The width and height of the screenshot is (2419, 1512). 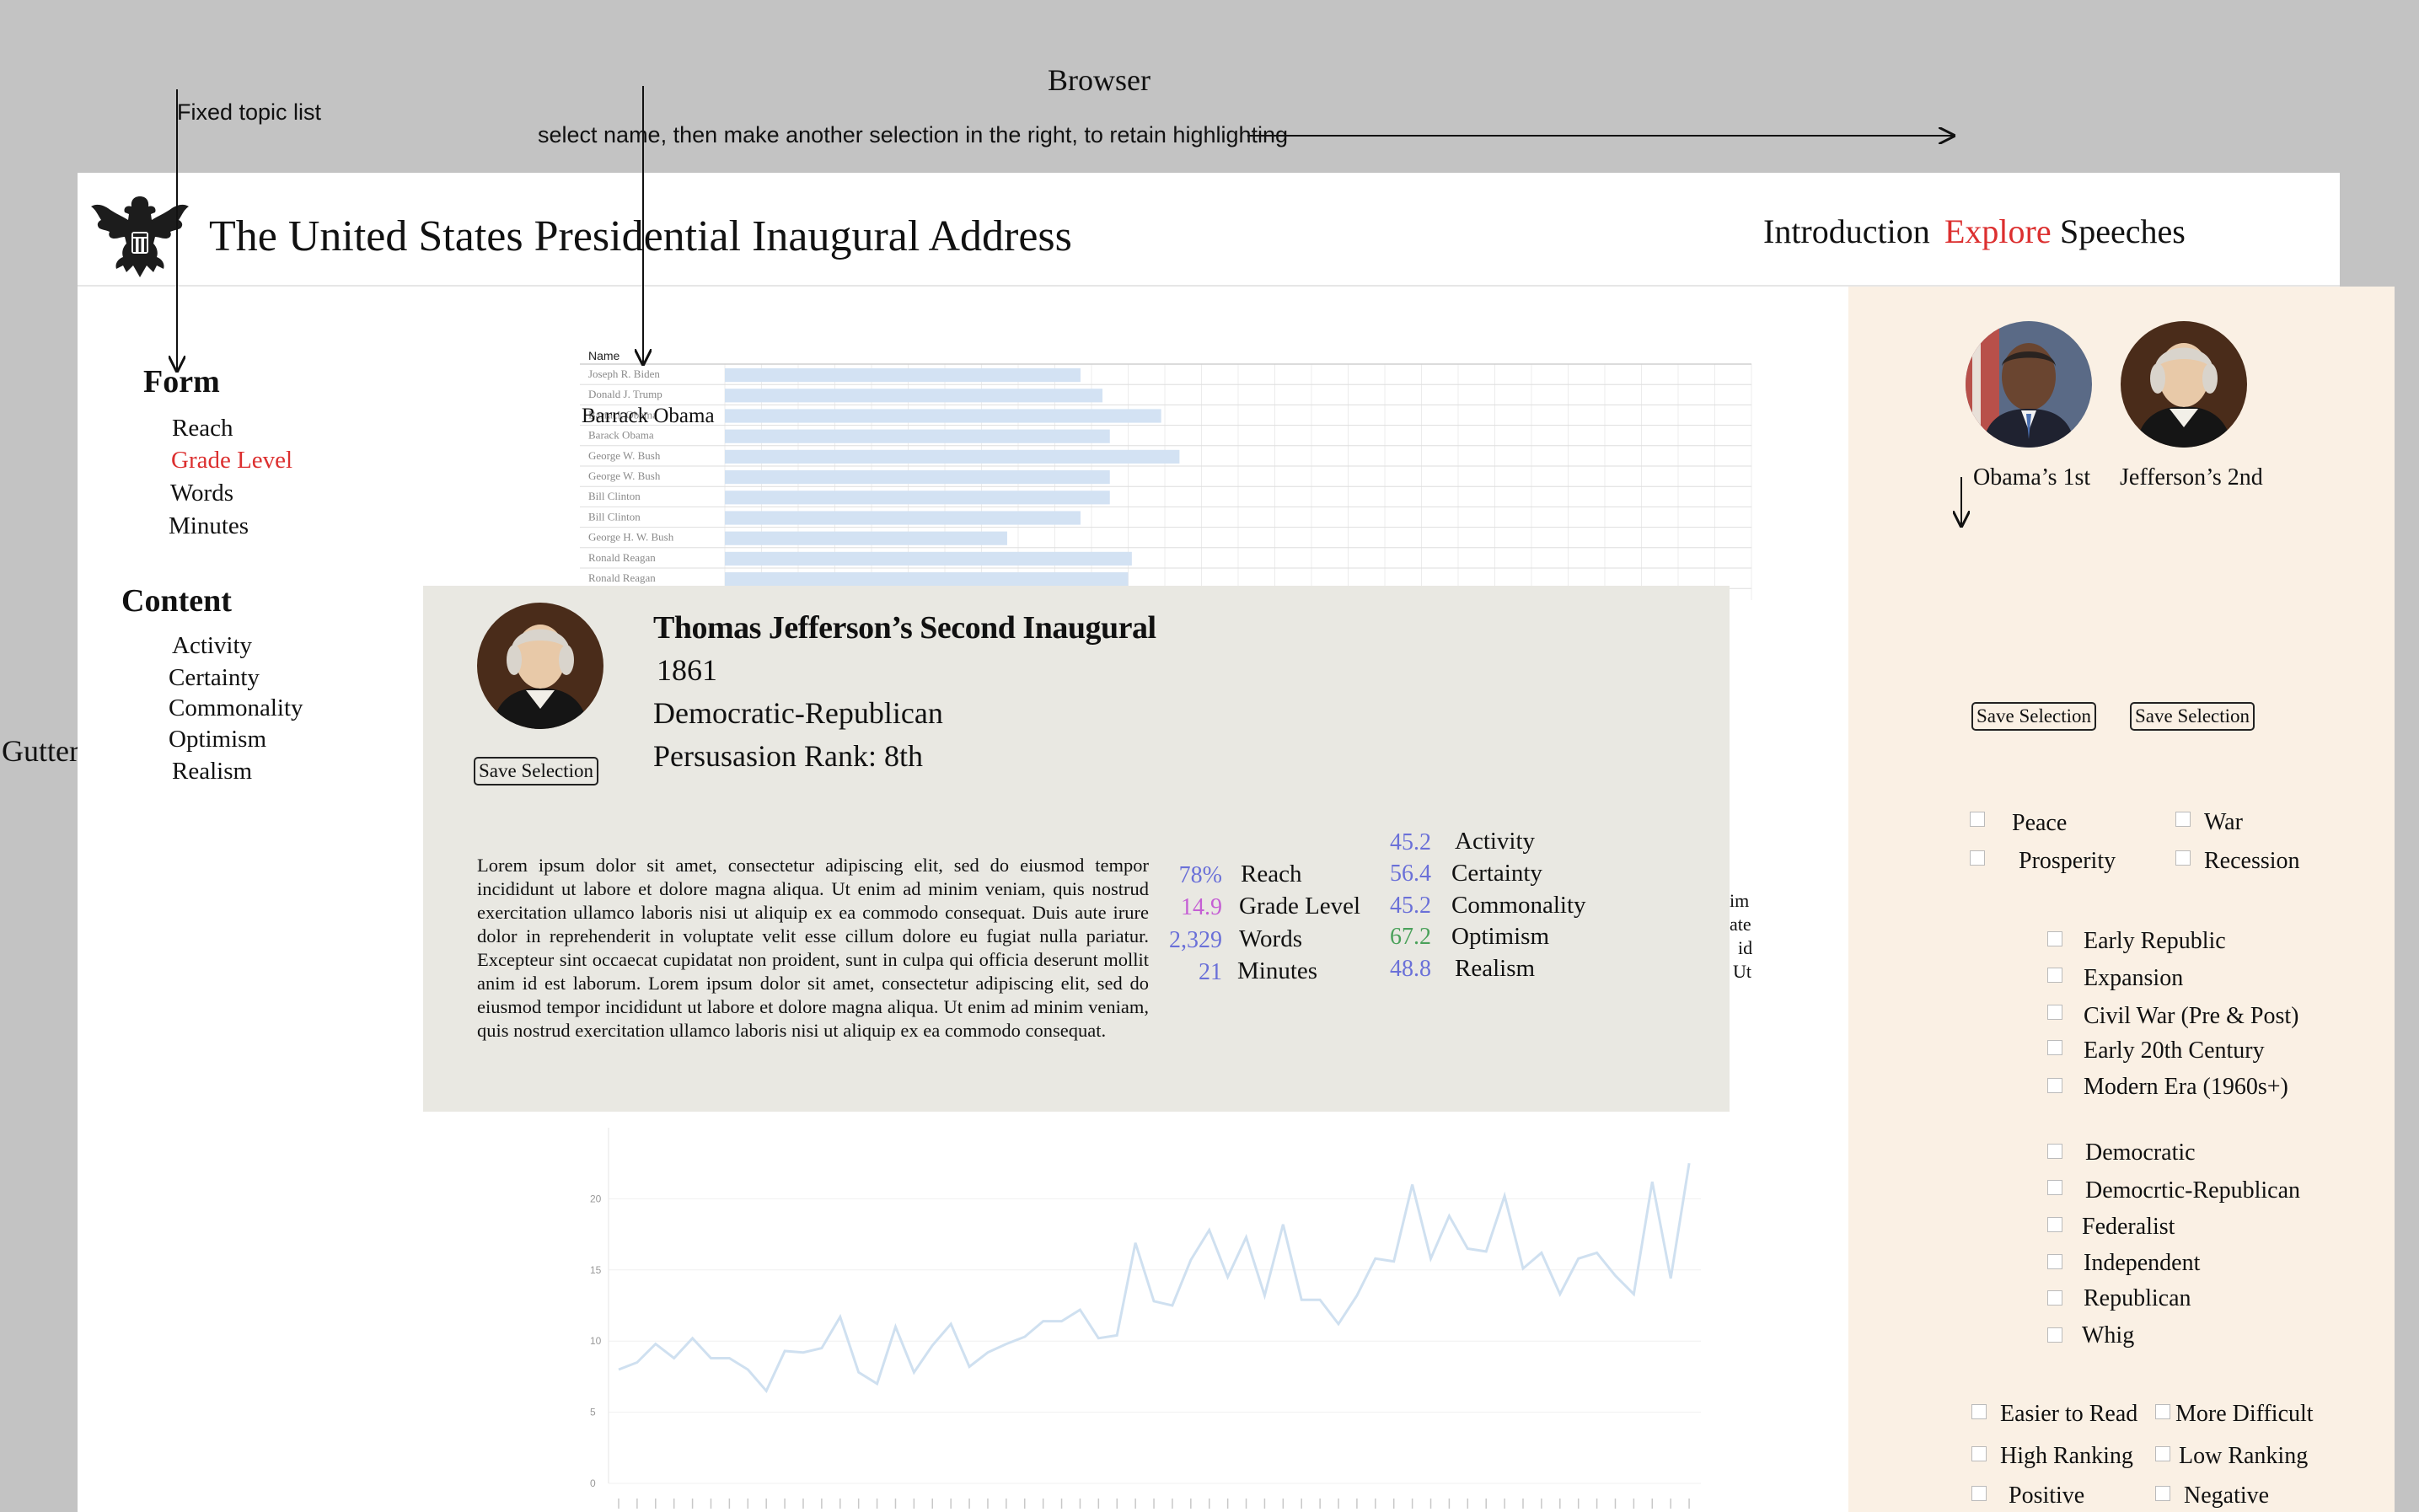 What do you see at coordinates (2123, 231) in the screenshot?
I see `nav-speeches: Speeches` at bounding box center [2123, 231].